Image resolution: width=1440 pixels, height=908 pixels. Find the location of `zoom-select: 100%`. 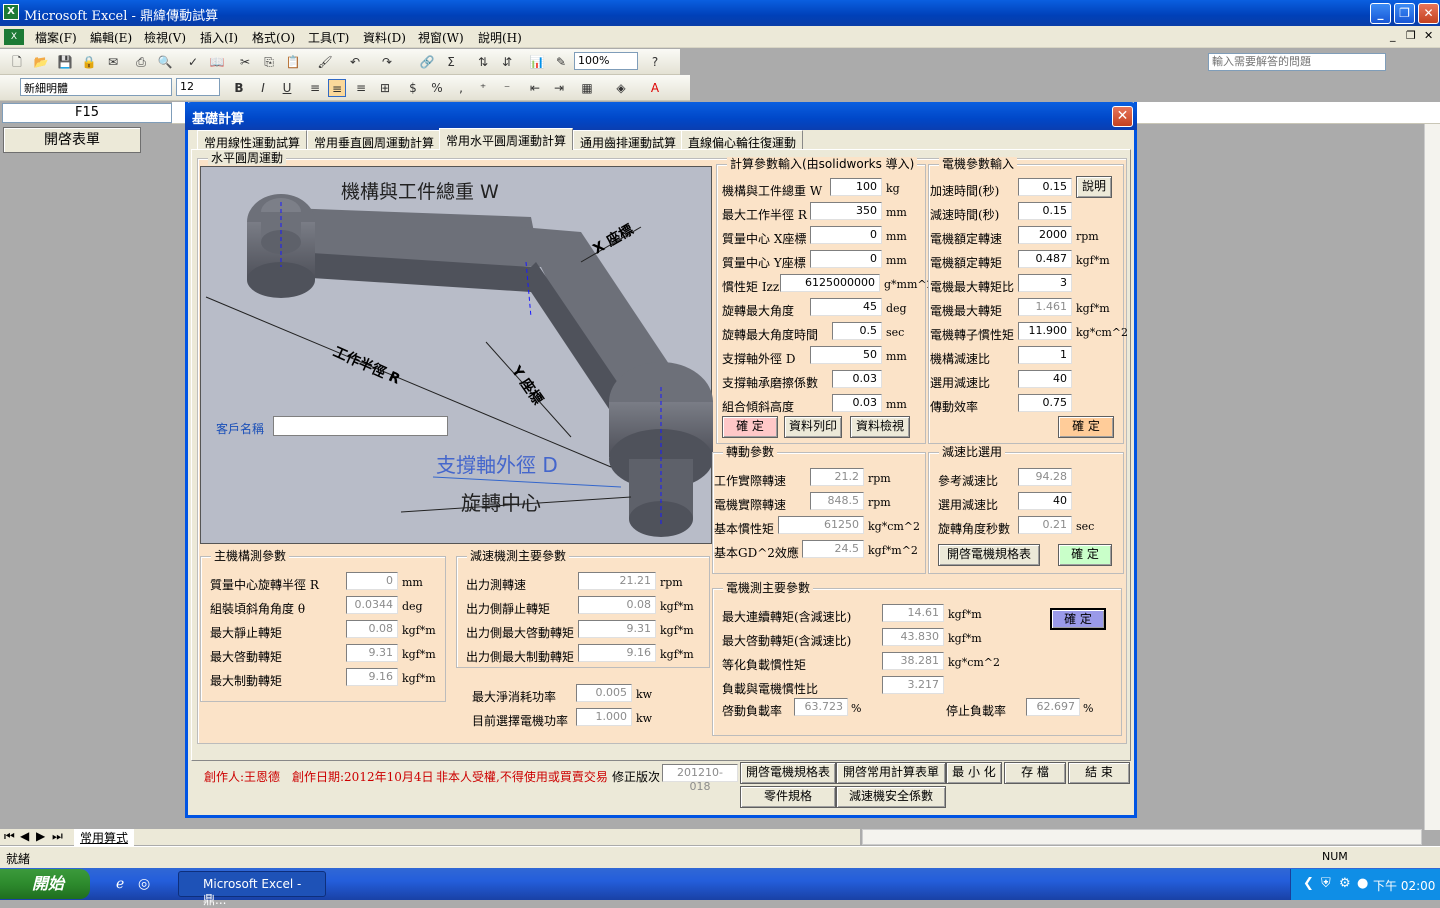

zoom-select: 100% is located at coordinates (606, 61).